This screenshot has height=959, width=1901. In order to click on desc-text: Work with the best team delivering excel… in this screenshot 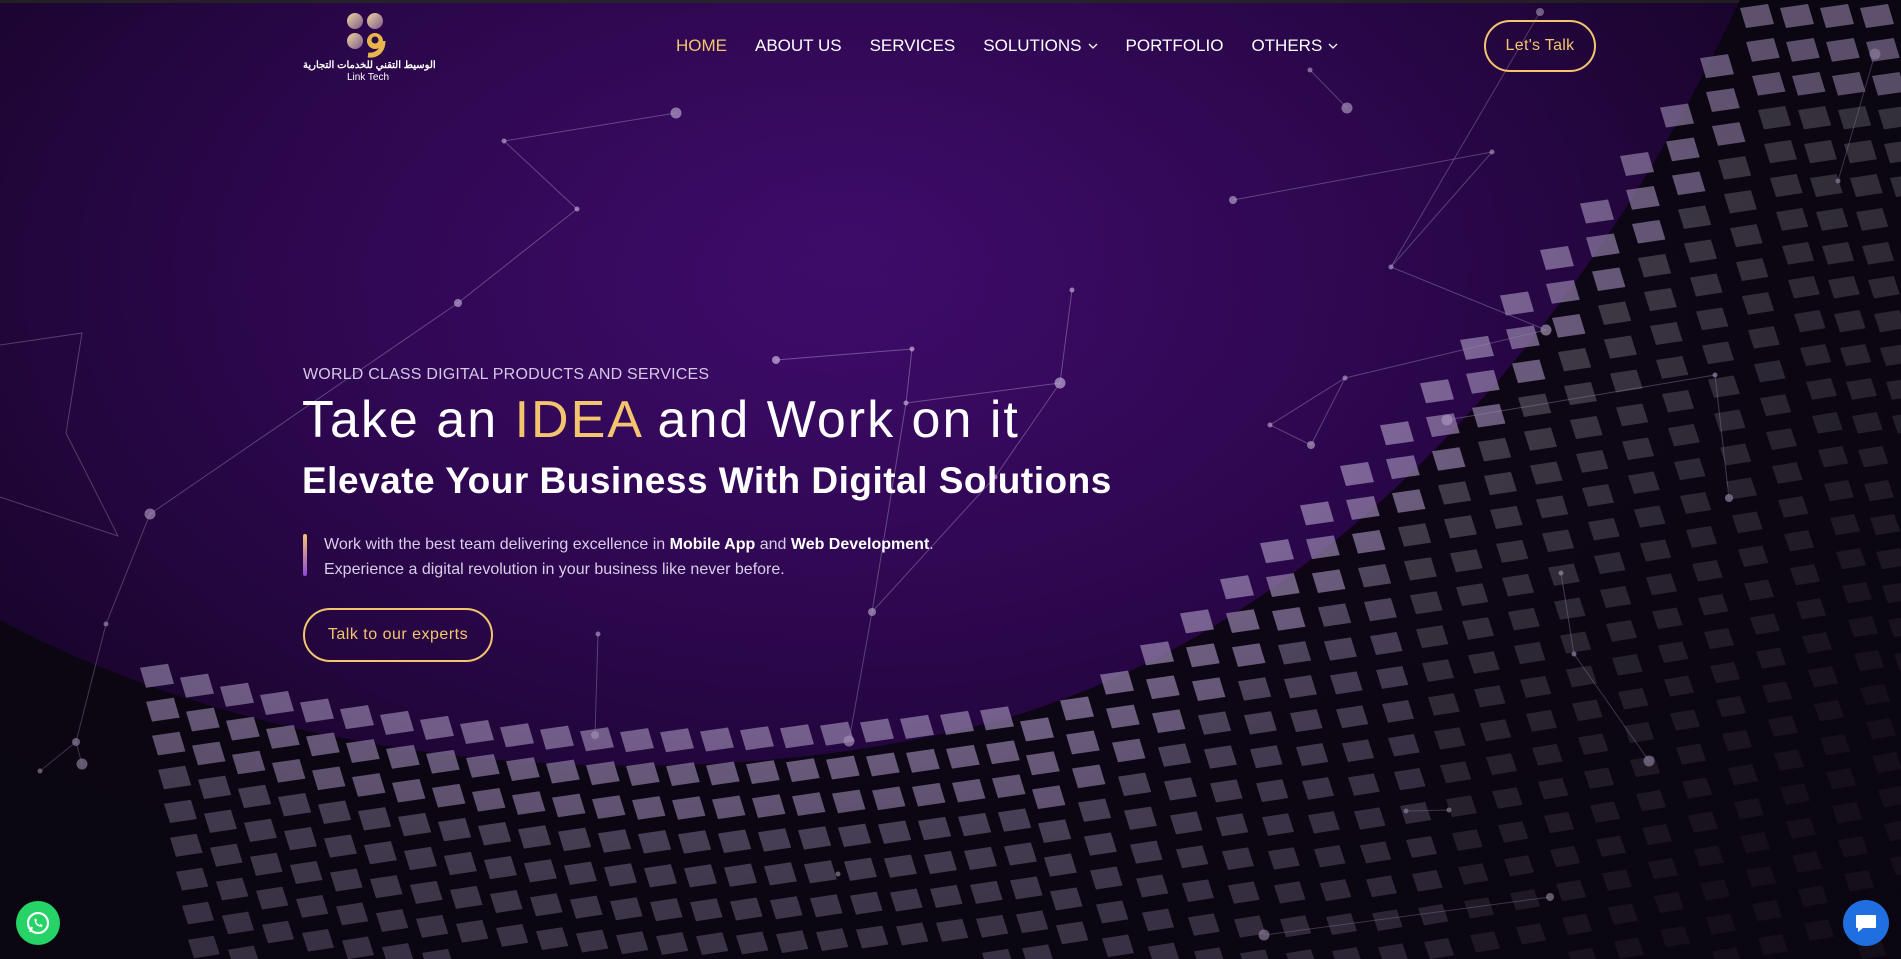, I will do `click(497, 544)`.